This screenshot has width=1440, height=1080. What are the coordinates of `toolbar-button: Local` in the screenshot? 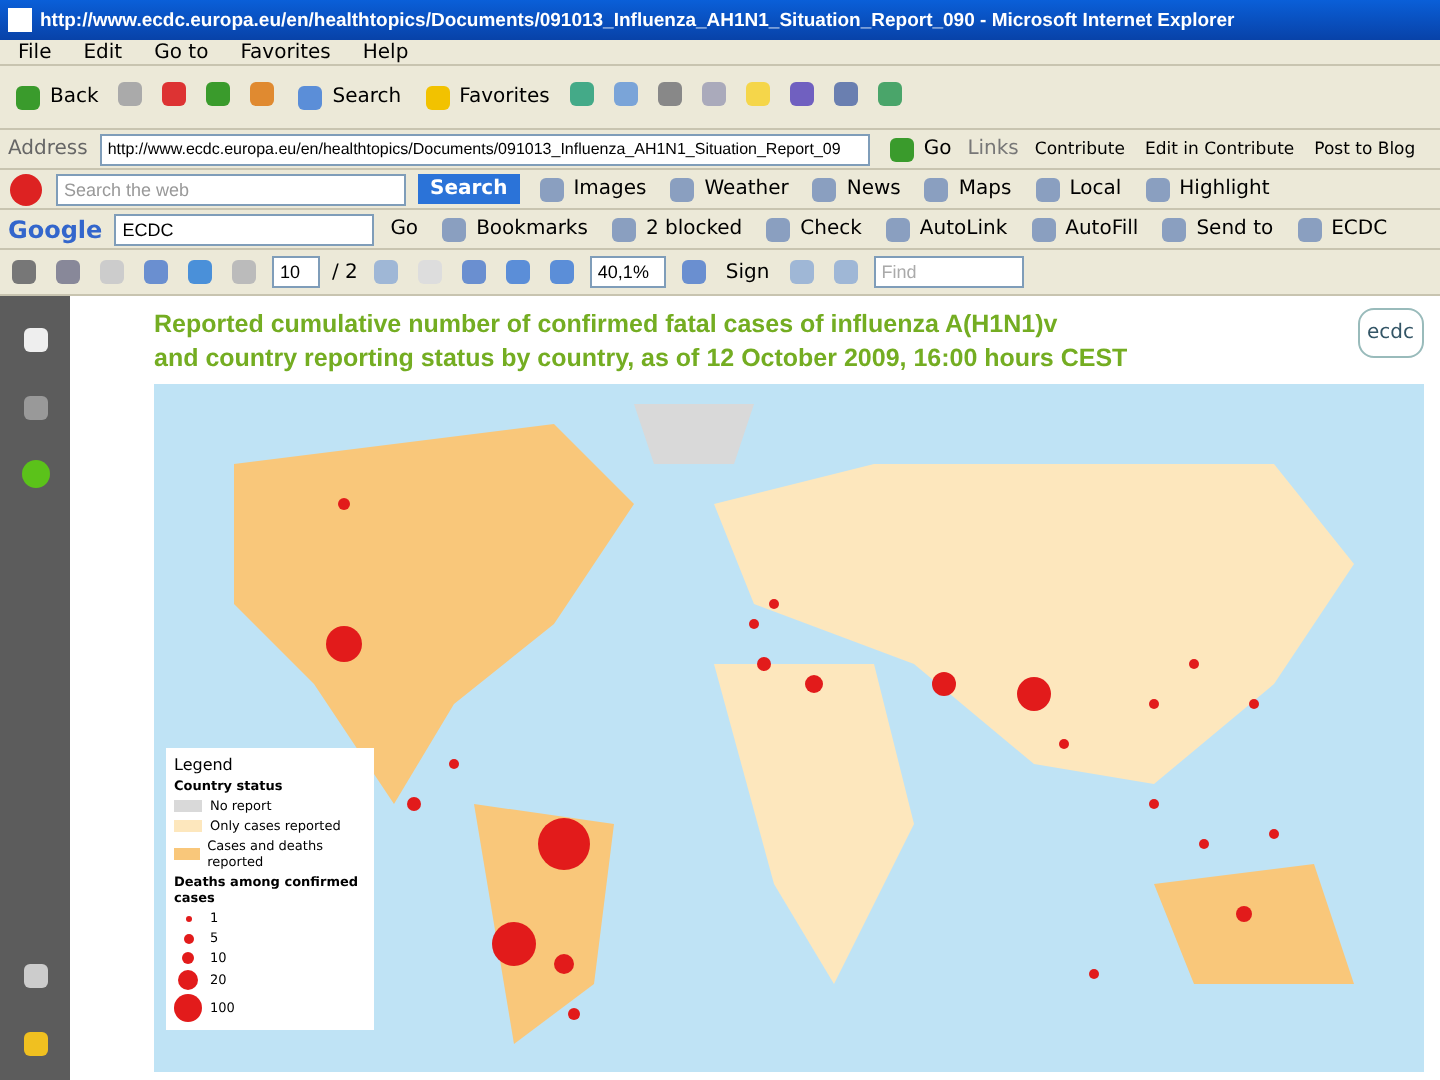 It's located at (1076, 189).